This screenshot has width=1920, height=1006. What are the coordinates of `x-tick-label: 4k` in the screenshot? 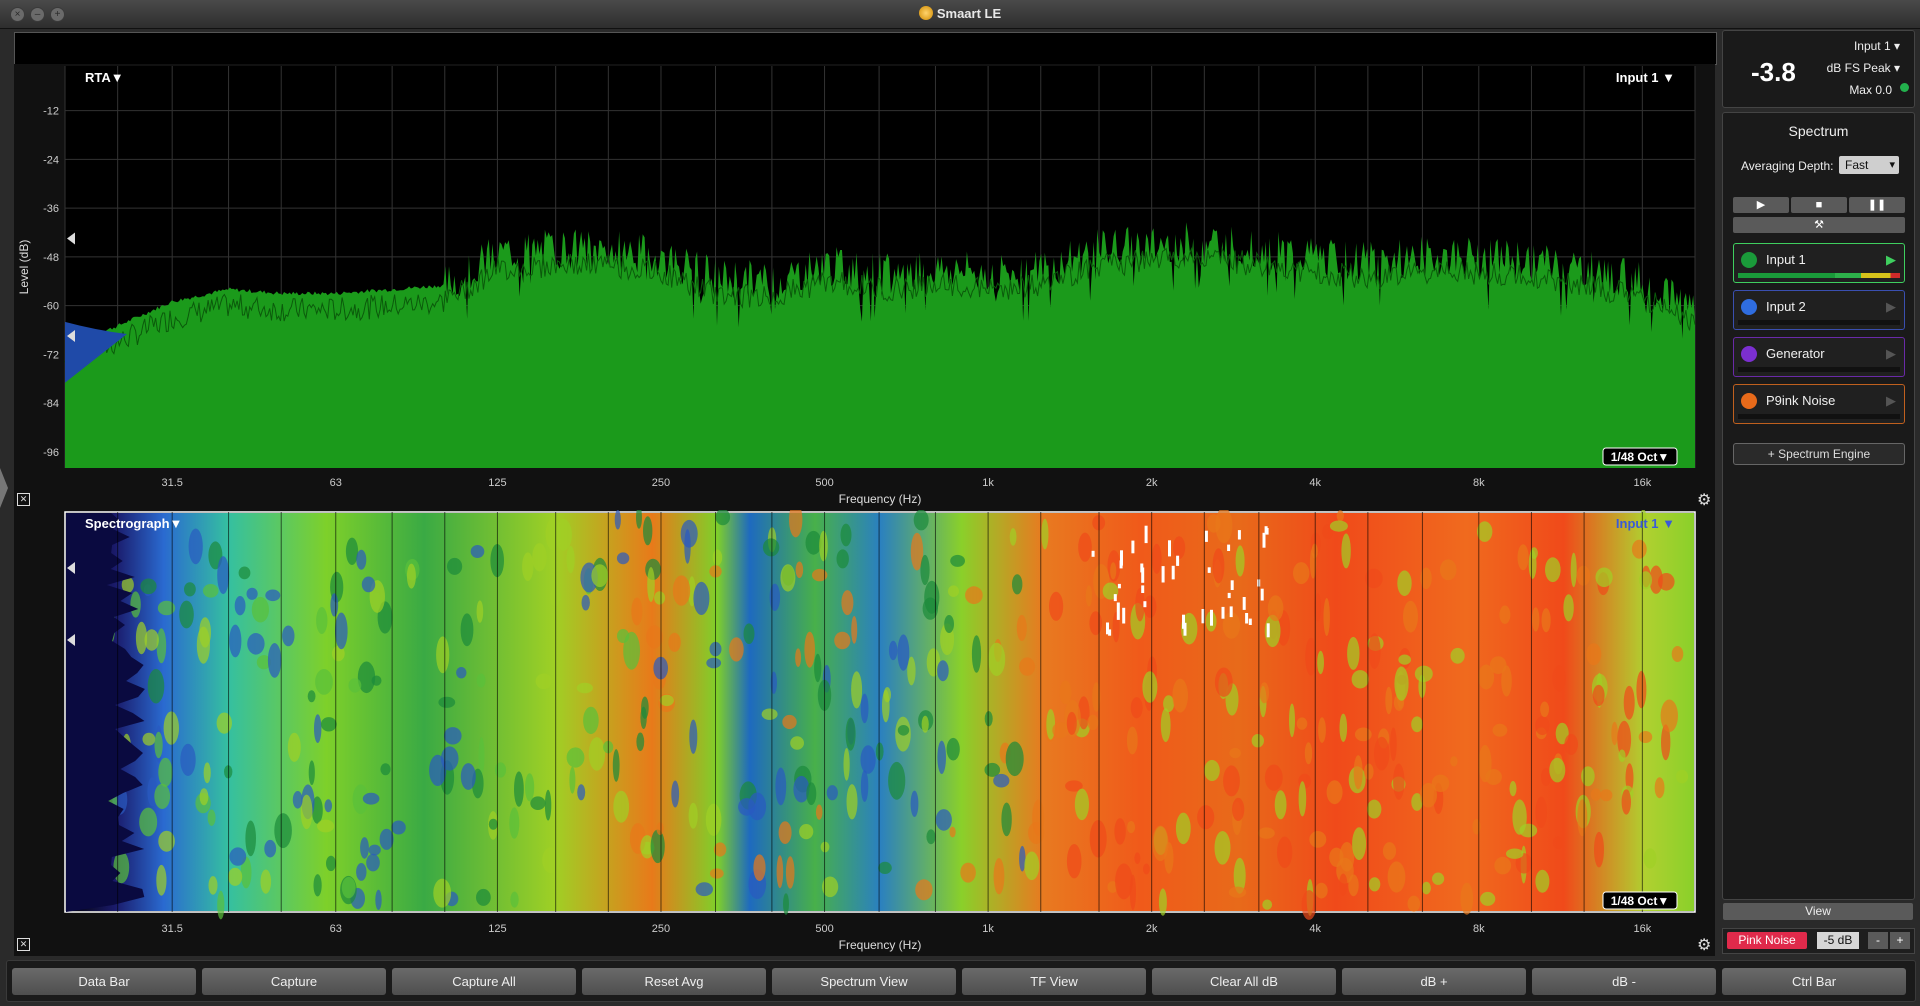 It's located at (1315, 929).